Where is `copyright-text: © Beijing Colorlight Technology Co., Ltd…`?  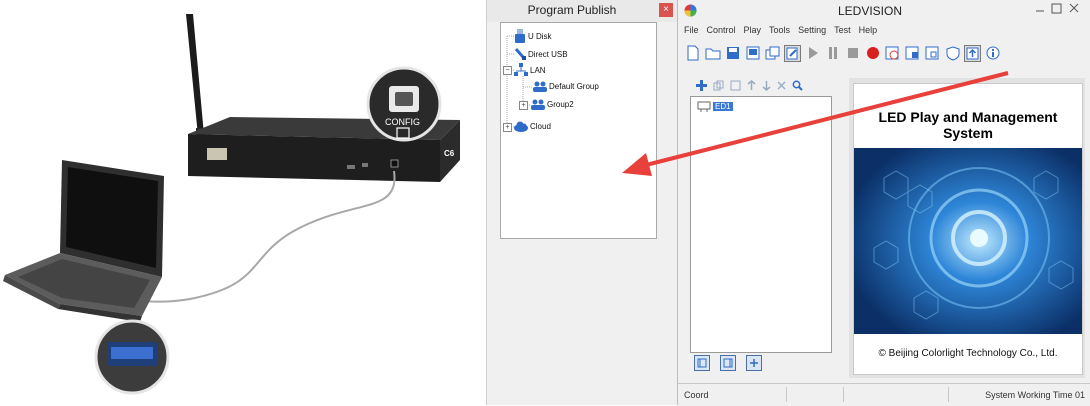
copyright-text: © Beijing Colorlight Technology Co., Ltd… is located at coordinates (968, 353).